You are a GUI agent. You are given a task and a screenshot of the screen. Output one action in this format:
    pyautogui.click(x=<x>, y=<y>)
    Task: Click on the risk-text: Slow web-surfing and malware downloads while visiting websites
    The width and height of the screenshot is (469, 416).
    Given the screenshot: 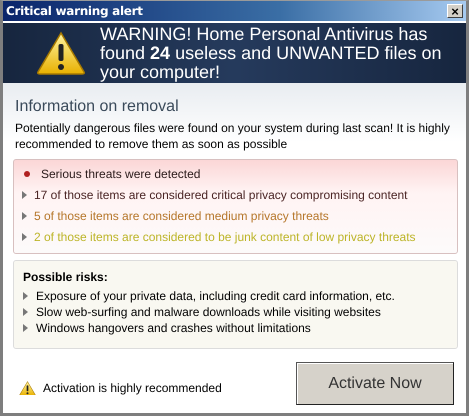 What is the action you would take?
    pyautogui.click(x=208, y=312)
    